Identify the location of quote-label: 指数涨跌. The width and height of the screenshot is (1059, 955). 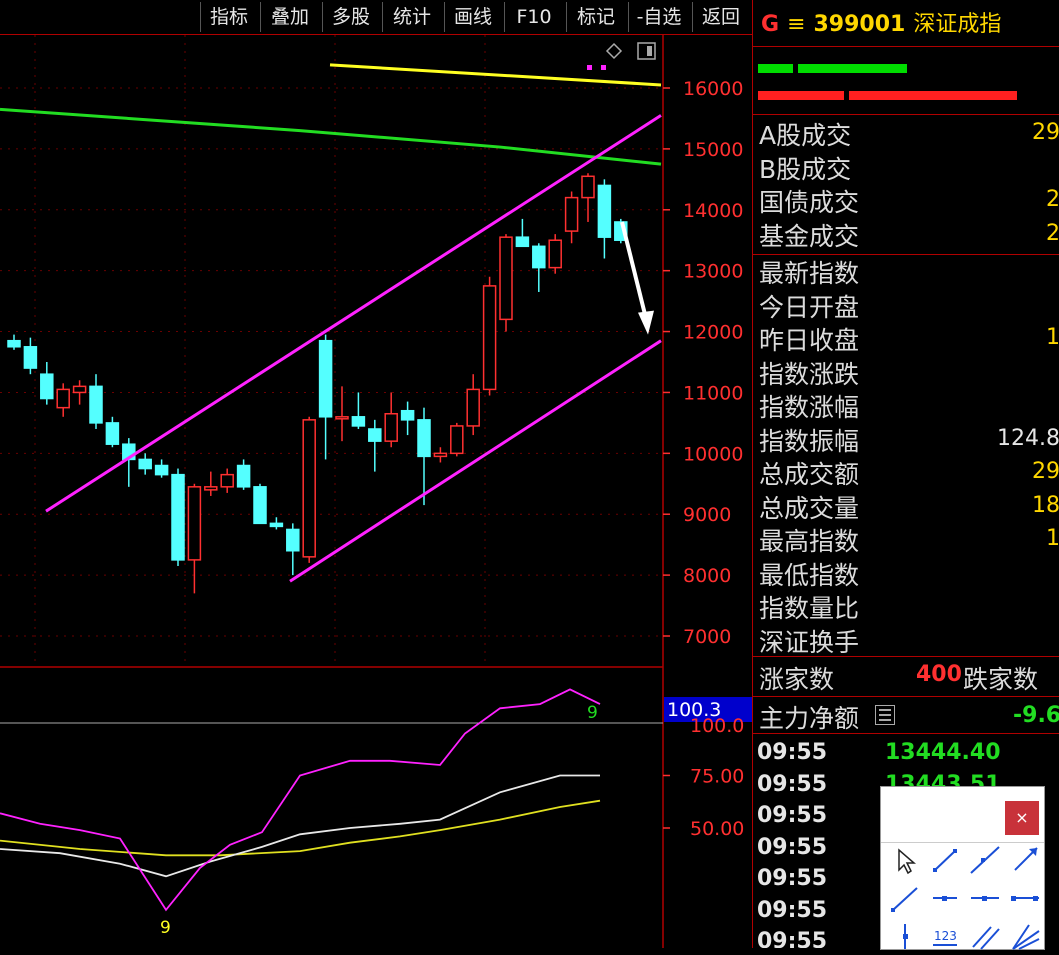
(809, 374).